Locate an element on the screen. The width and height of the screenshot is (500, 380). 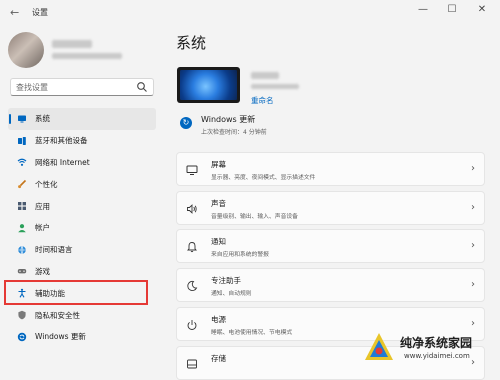
device-name-blurred is located at coordinates (265, 75).